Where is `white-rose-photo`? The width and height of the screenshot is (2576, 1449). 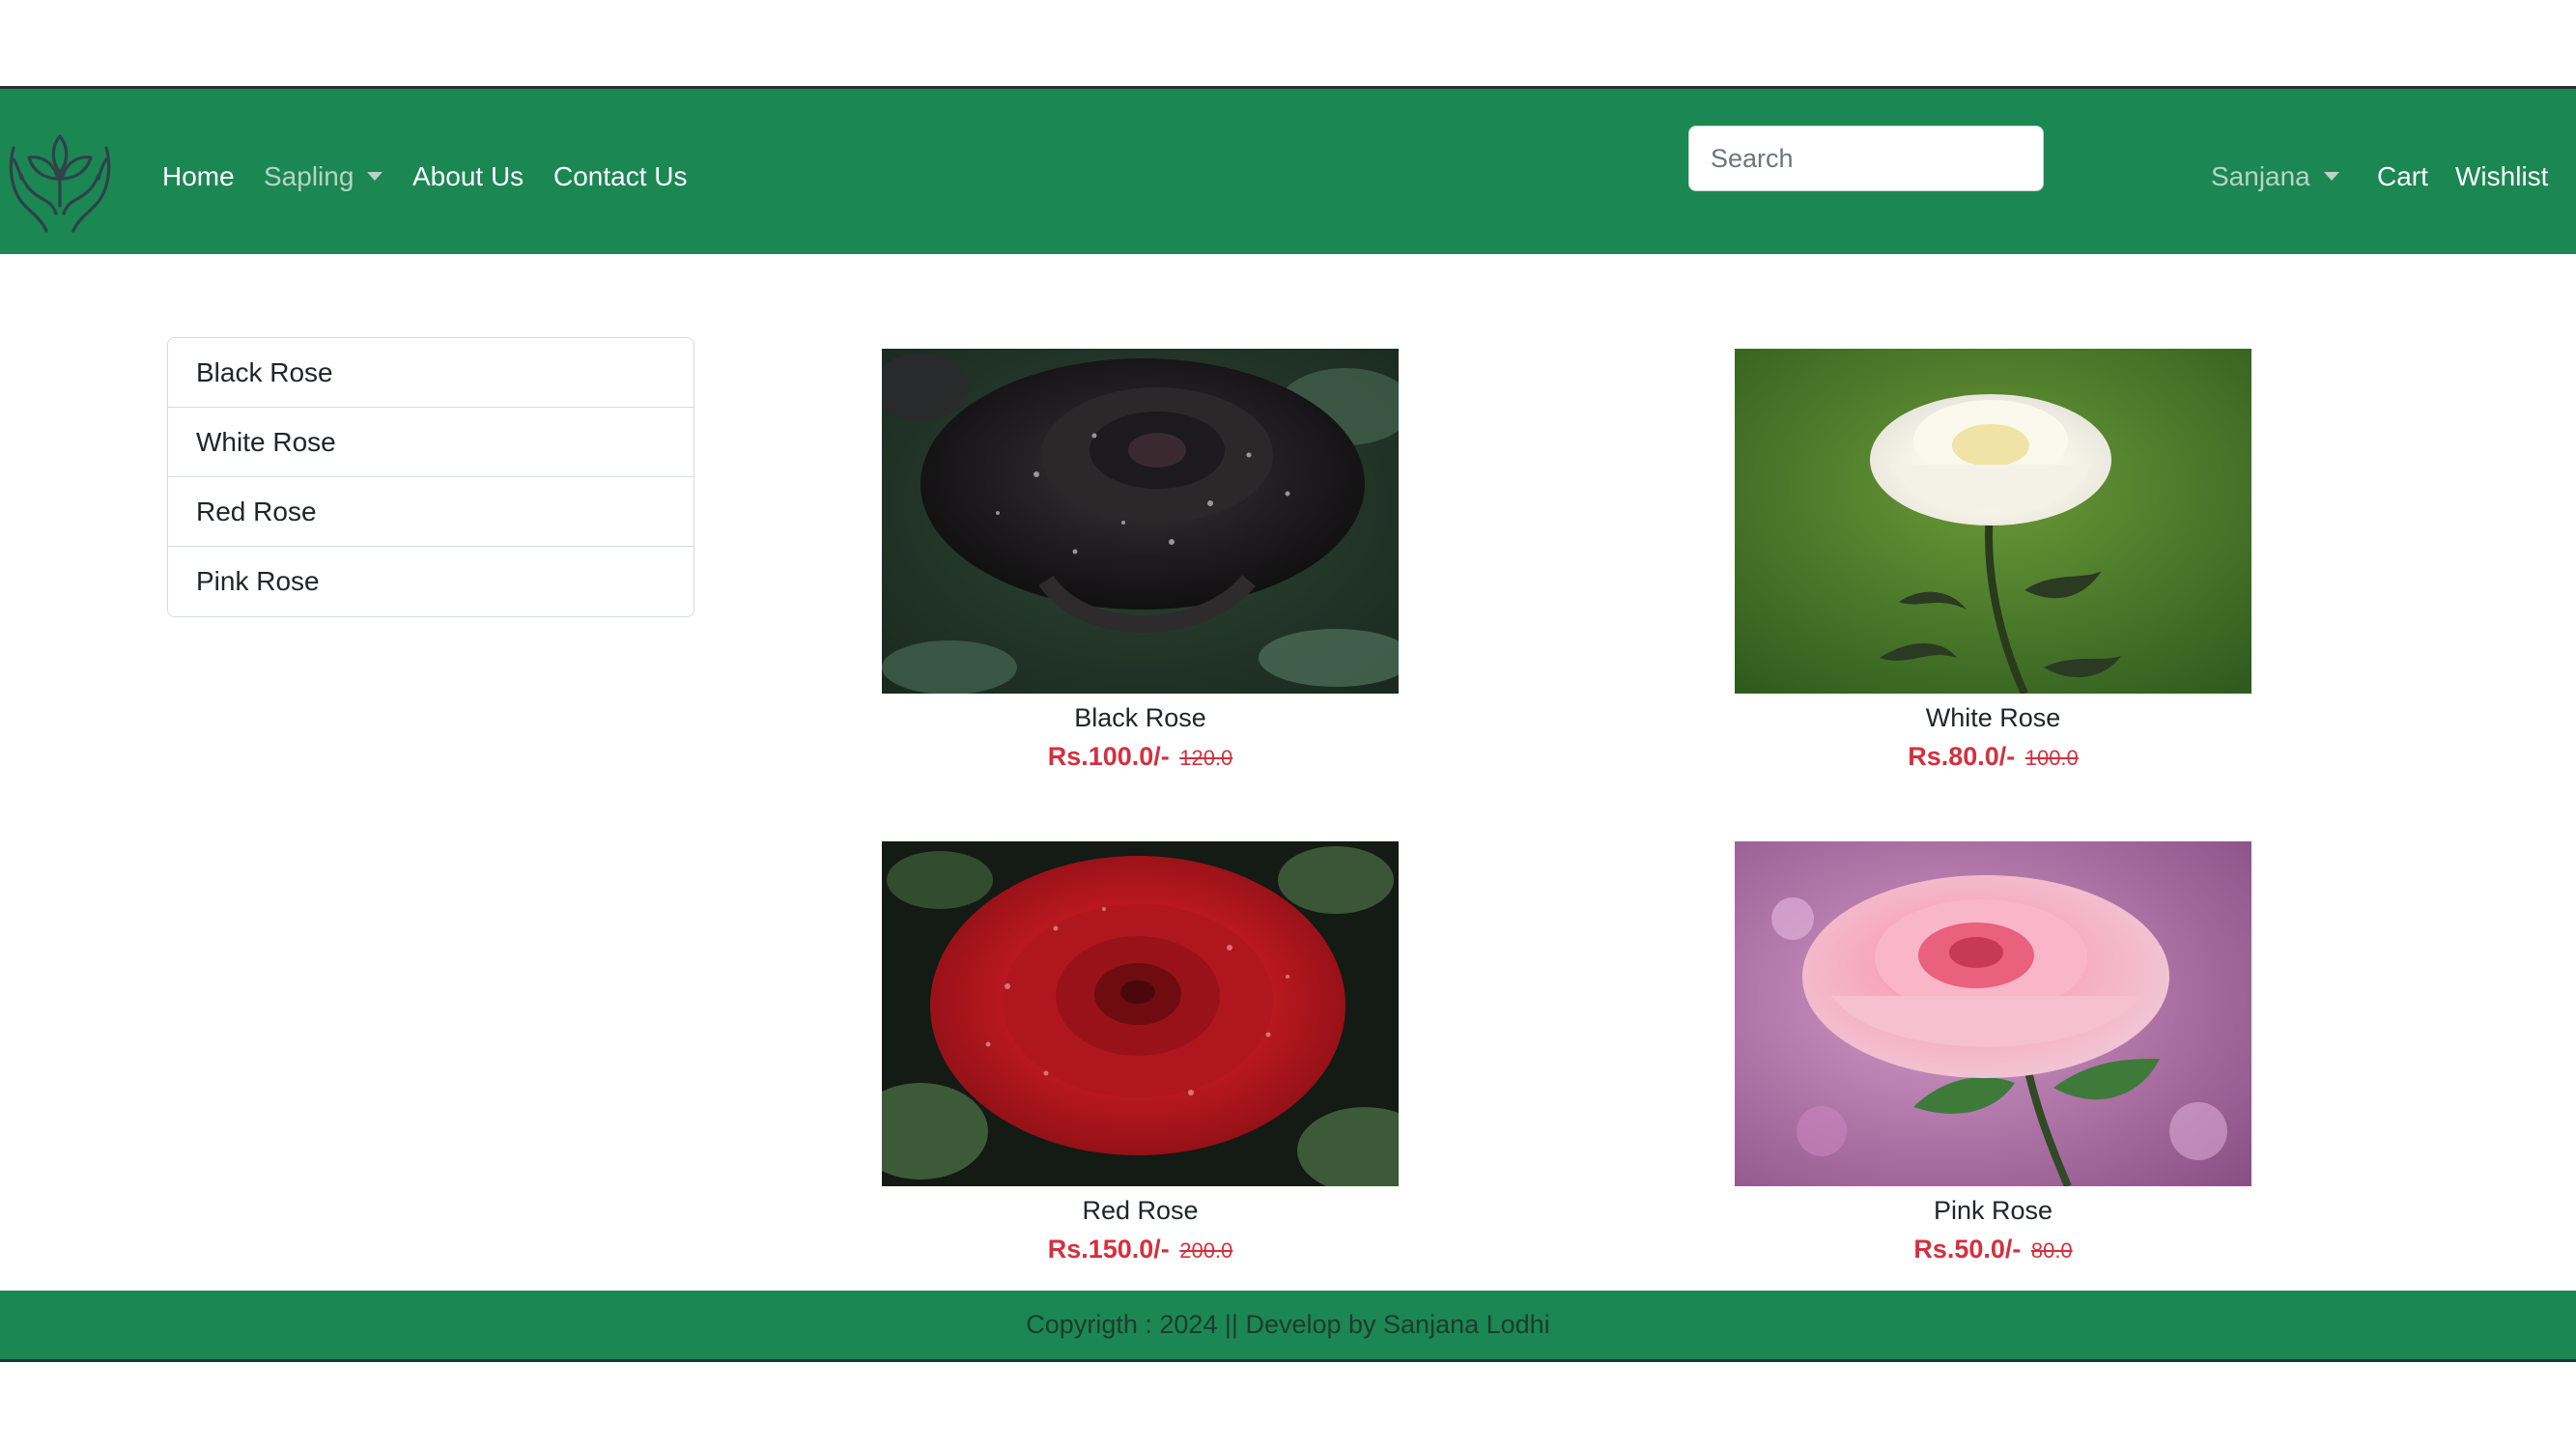
white-rose-photo is located at coordinates (1993, 521).